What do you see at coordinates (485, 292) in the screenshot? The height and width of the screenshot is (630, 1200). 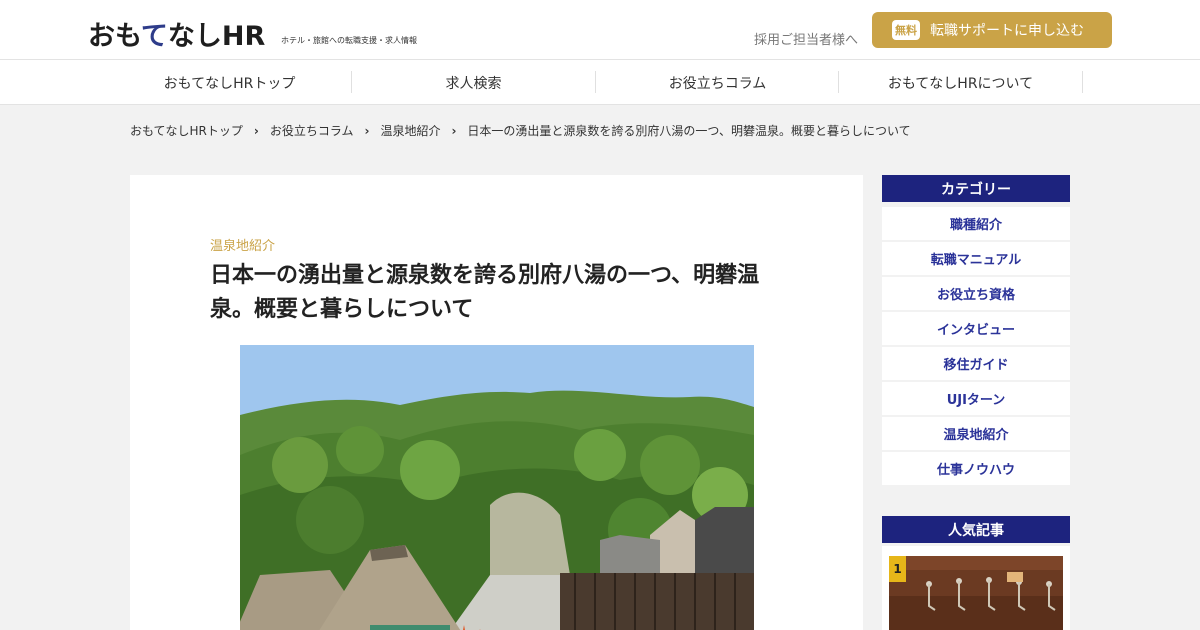 I see `article-title: 日本一の湧出量と源泉数を誇る別府八湯の一つ、明礬温泉。概要と暮らしについて` at bounding box center [485, 292].